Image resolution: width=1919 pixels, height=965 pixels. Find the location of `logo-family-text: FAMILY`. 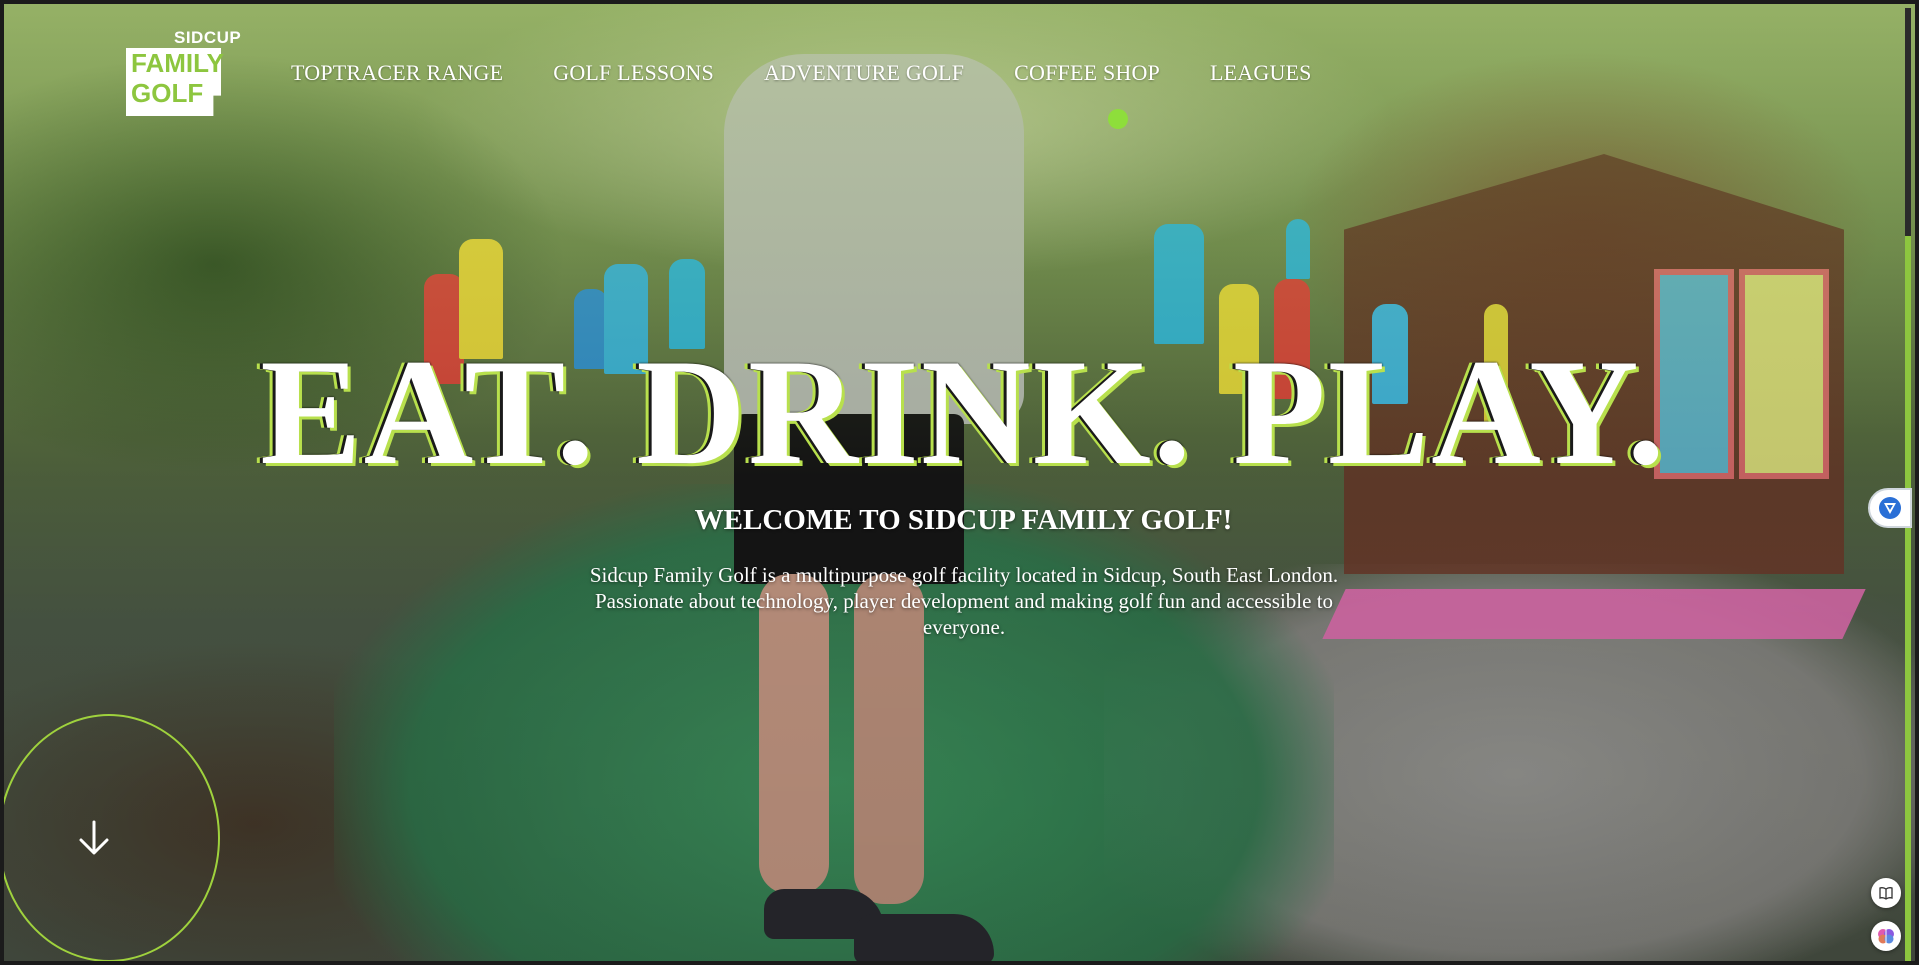

logo-family-text: FAMILY is located at coordinates (177, 63).